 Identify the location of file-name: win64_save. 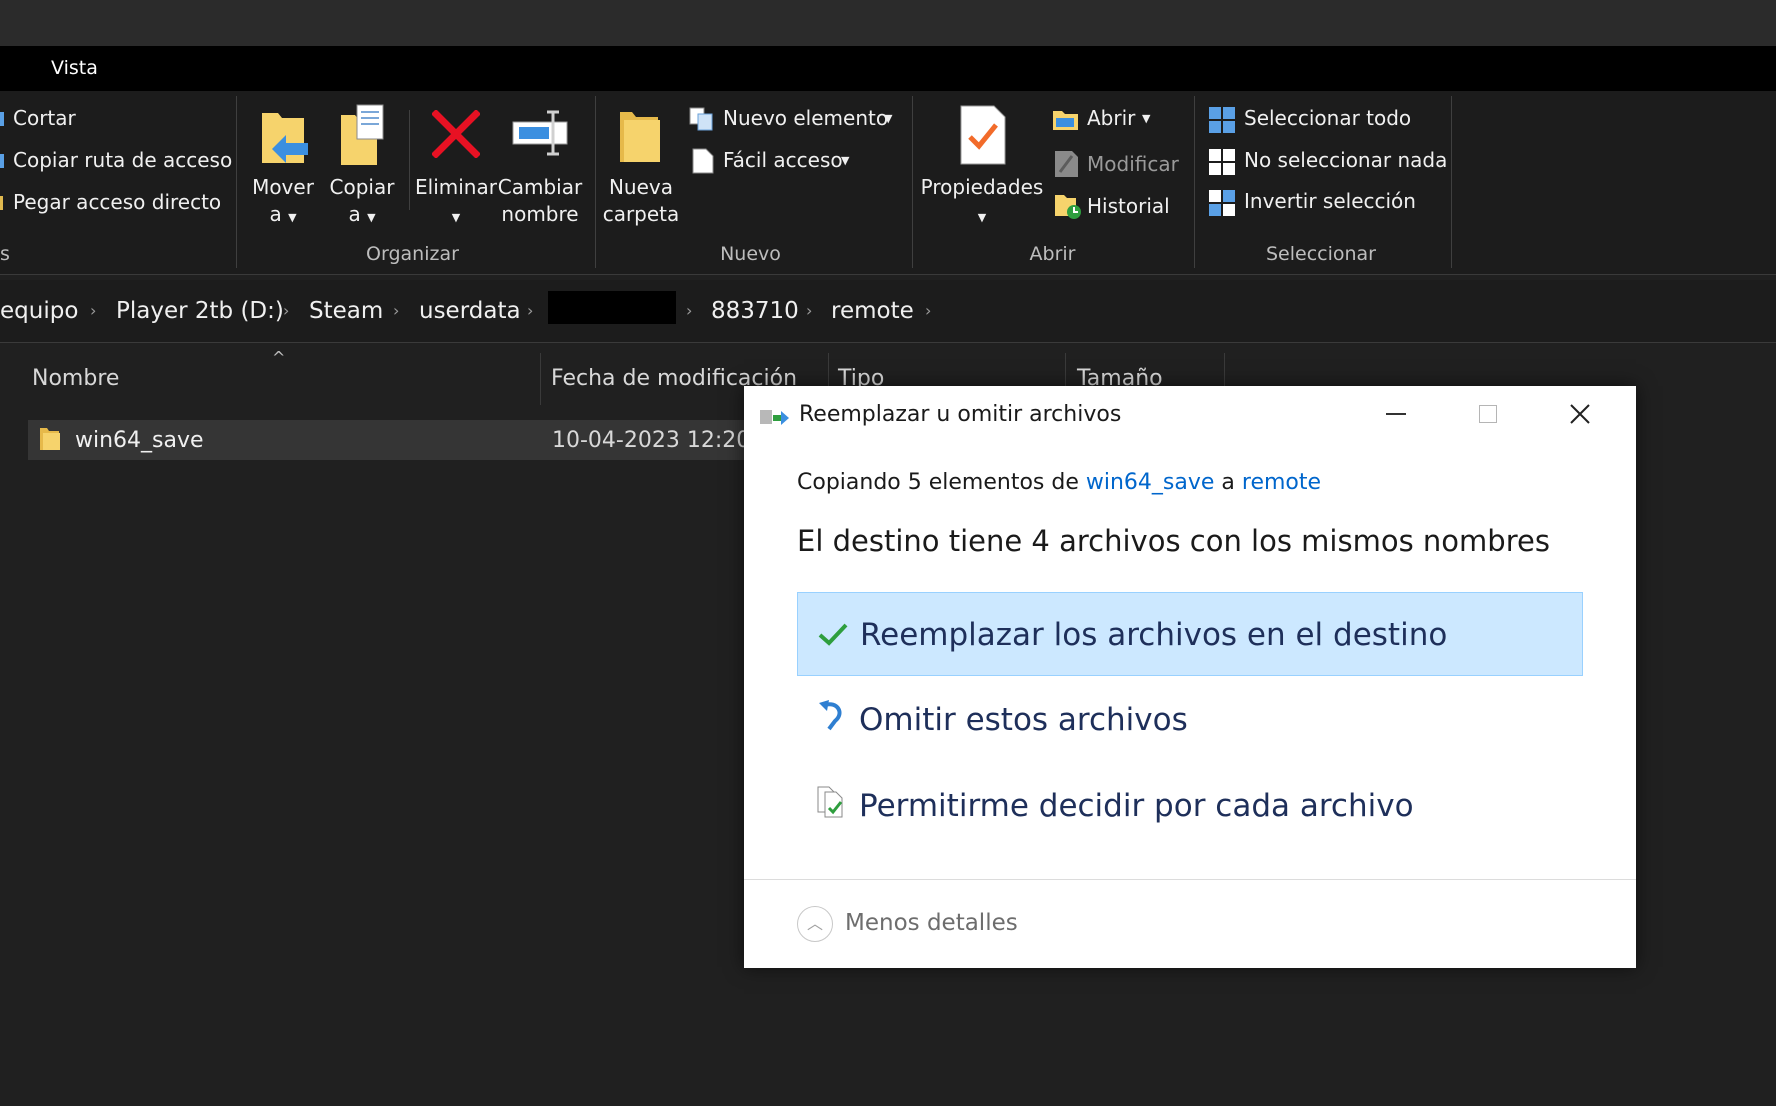
(139, 440).